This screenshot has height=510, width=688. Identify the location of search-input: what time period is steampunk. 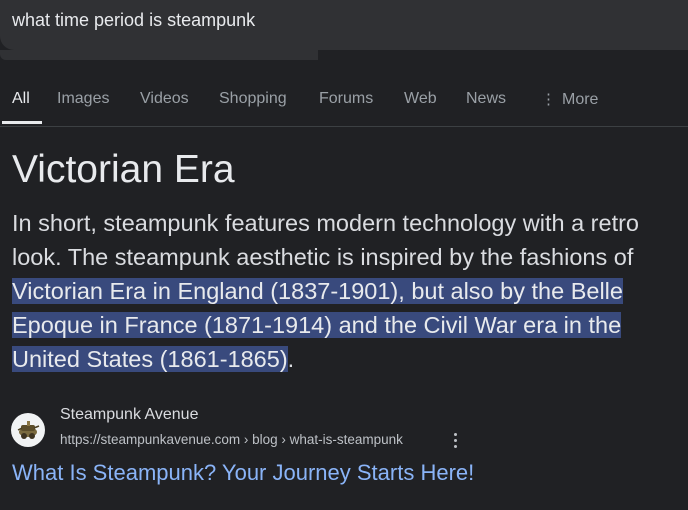
(344, 30).